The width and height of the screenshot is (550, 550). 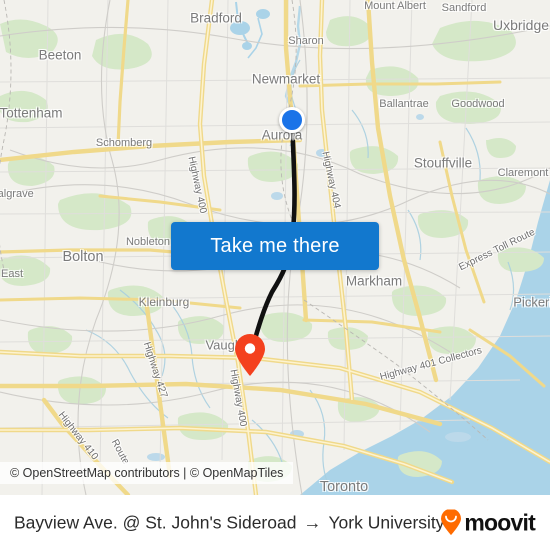 What do you see at coordinates (386, 522) in the screenshot?
I see `destination-label: York University` at bounding box center [386, 522].